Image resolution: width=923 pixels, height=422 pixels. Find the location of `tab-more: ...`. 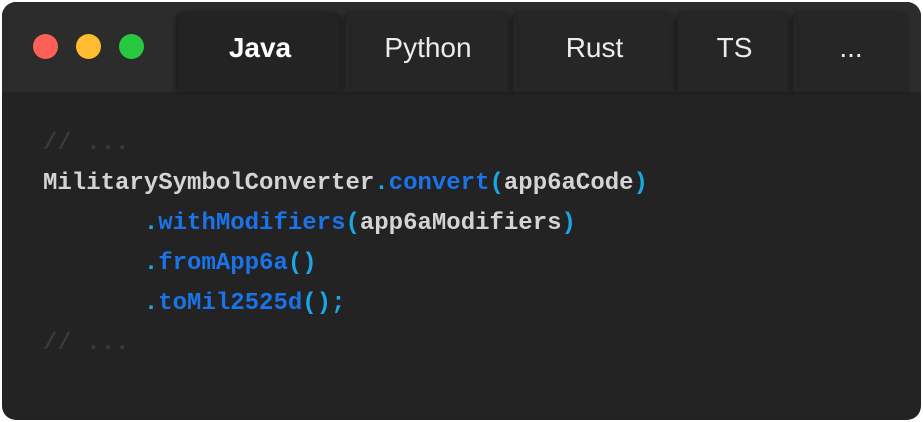

tab-more: ... is located at coordinates (851, 52).